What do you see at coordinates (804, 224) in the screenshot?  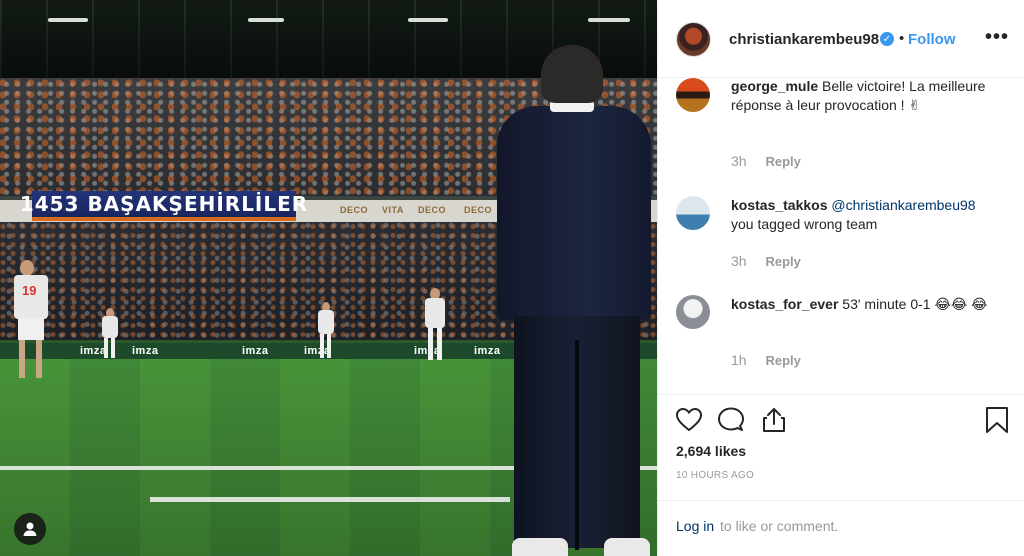 I see `comment-body: you tagged wrong team` at bounding box center [804, 224].